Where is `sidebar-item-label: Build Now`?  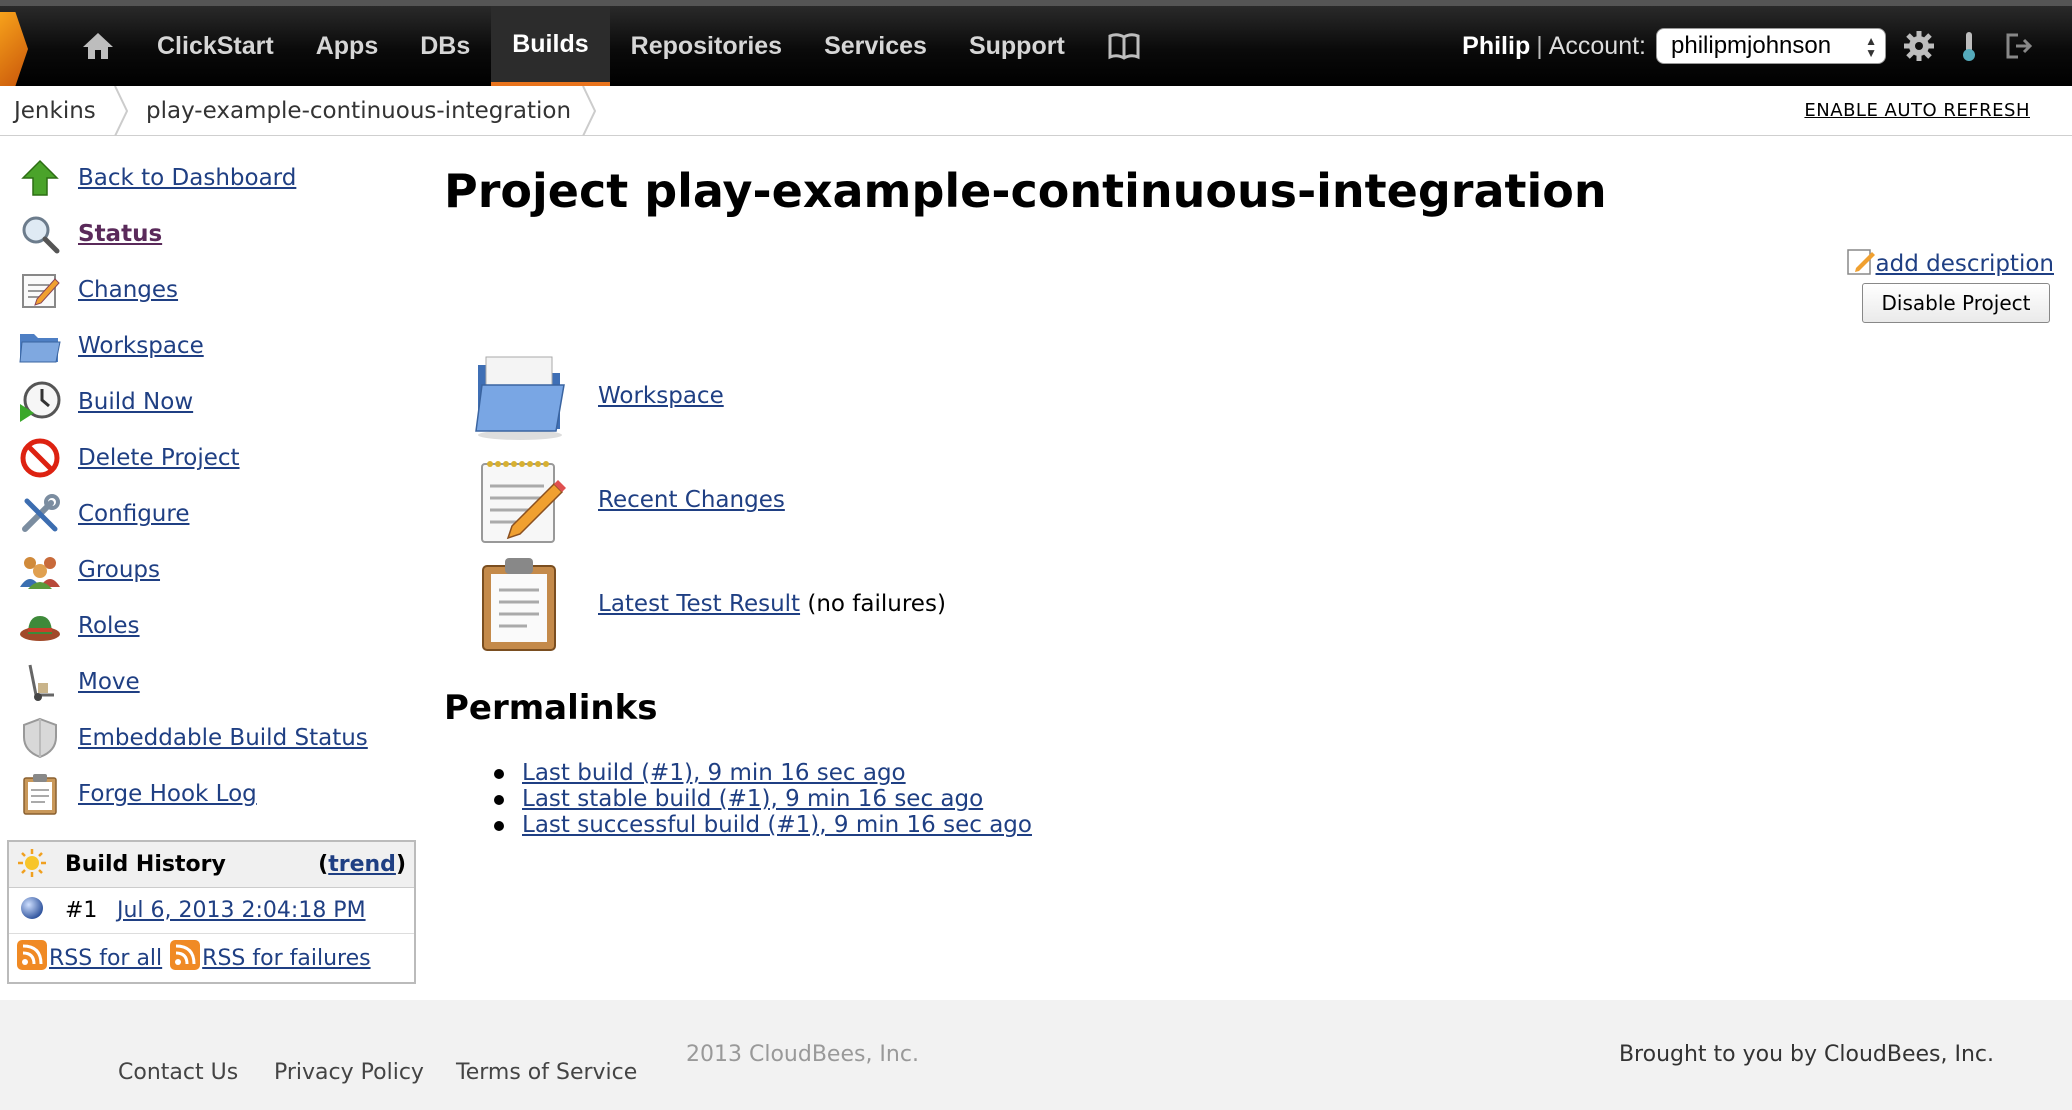 sidebar-item-label: Build Now is located at coordinates (135, 402).